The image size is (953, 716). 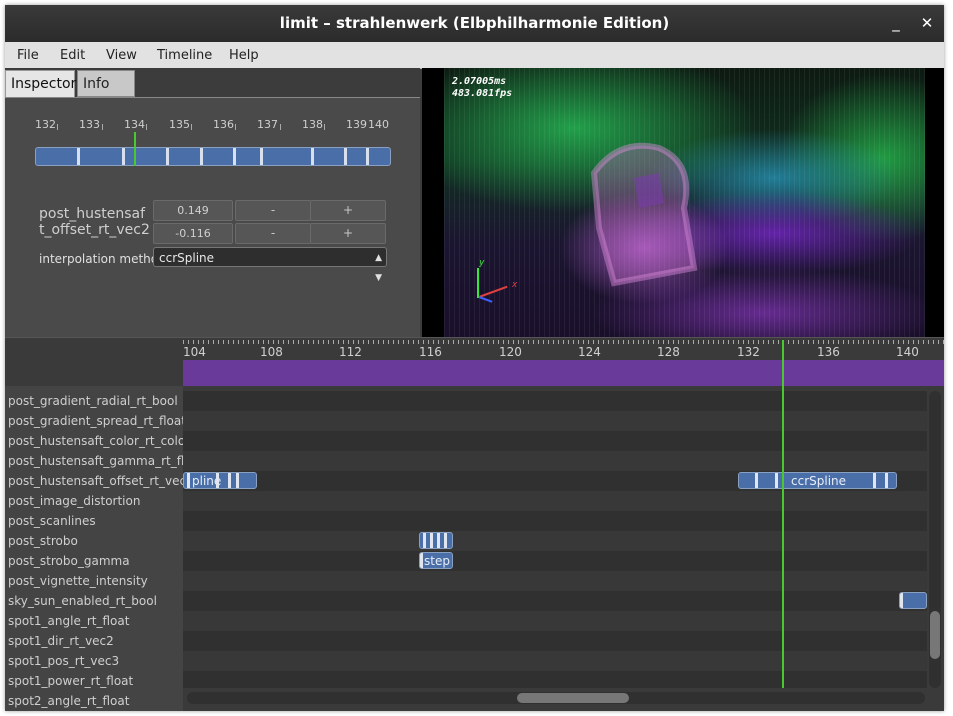 I want to click on track-name: post_strobo_gamma, so click(x=96, y=561).